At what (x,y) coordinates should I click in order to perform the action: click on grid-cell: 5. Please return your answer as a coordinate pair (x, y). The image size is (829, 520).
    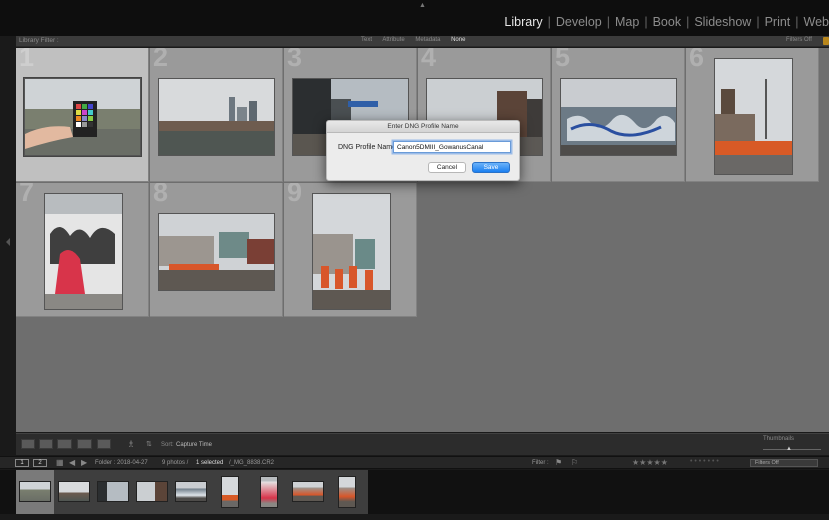
    Looking at the image, I should click on (618, 115).